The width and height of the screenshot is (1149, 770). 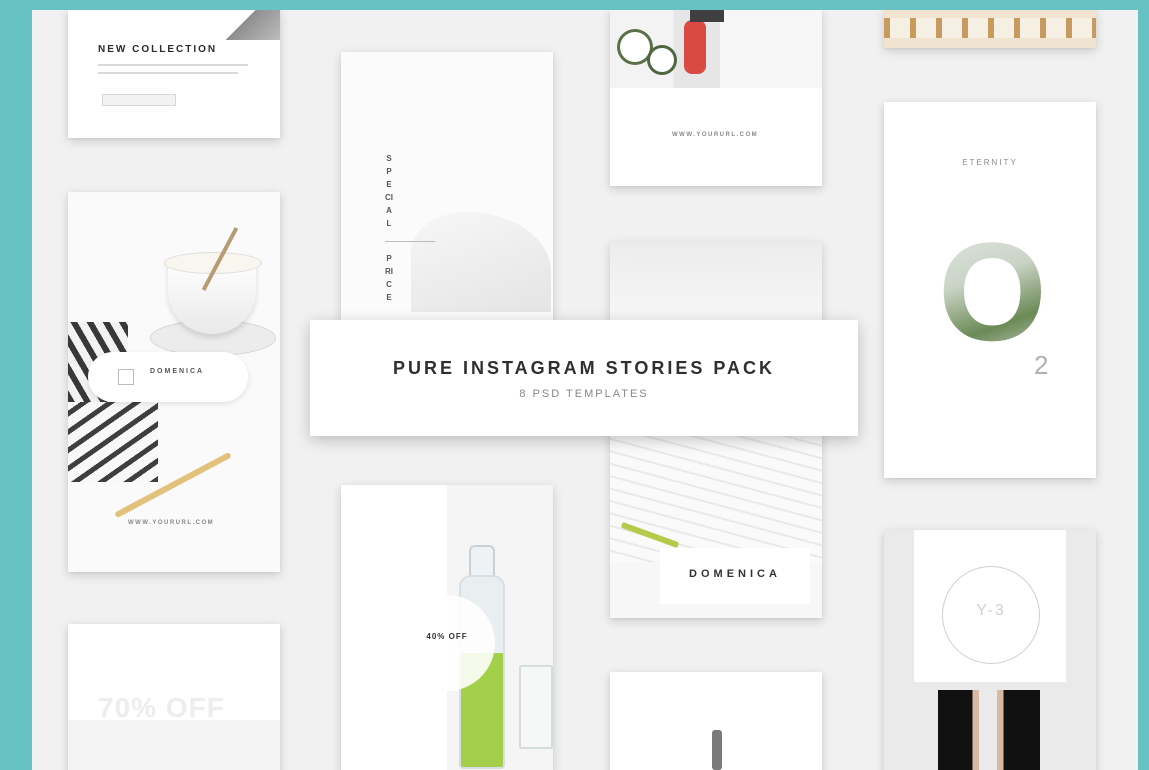 I want to click on card-strawberry: WWW.YOURURL.COM, so click(x=716, y=98).